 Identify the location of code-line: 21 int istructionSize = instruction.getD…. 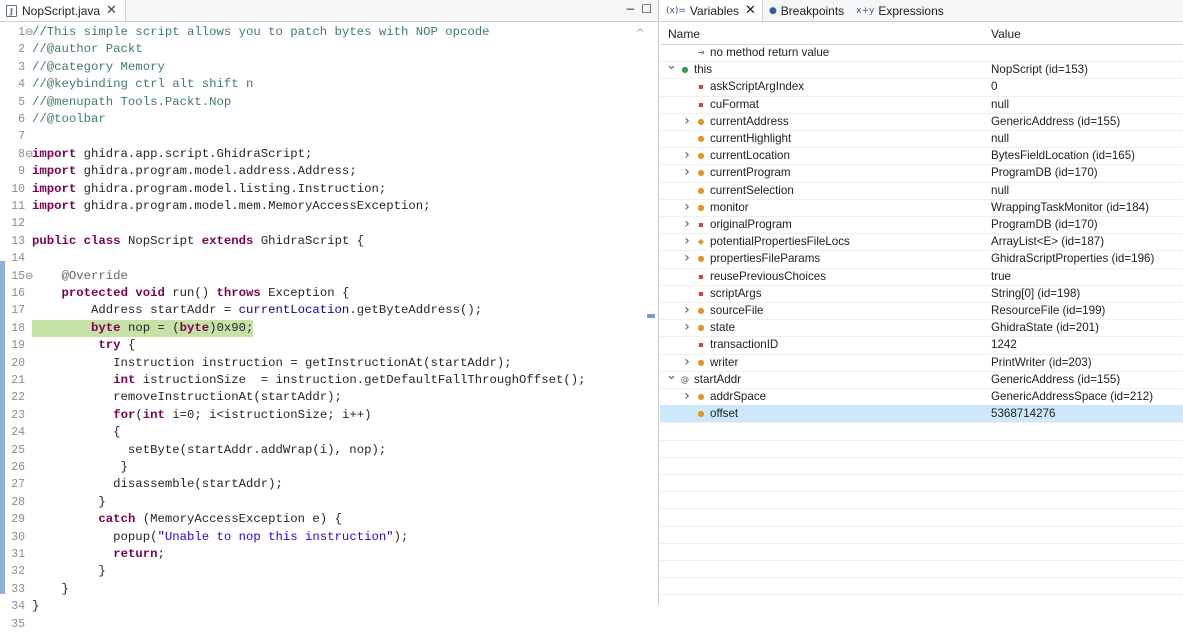
(329, 380).